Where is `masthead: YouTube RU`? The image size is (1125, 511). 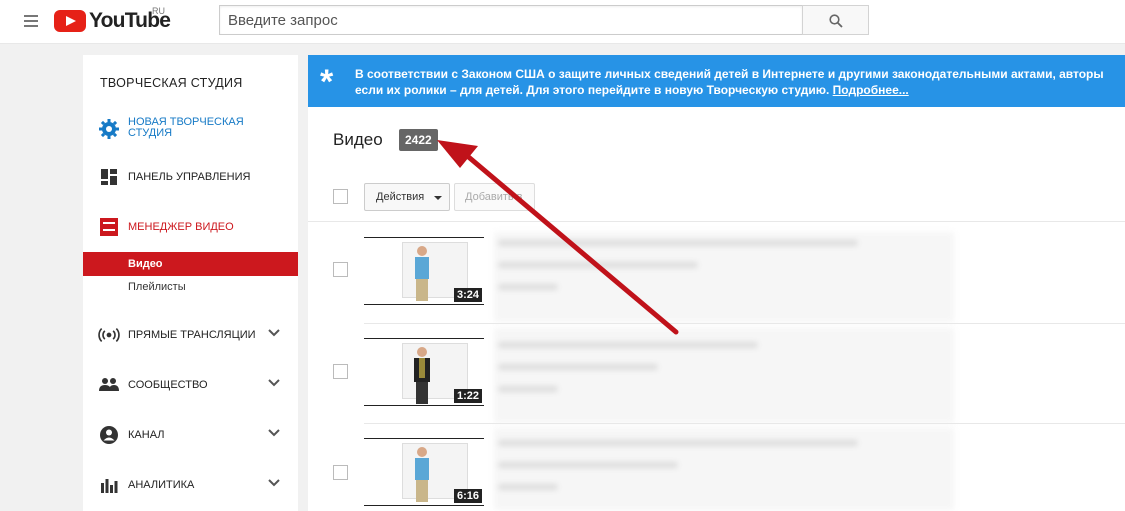
masthead: YouTube RU is located at coordinates (562, 22).